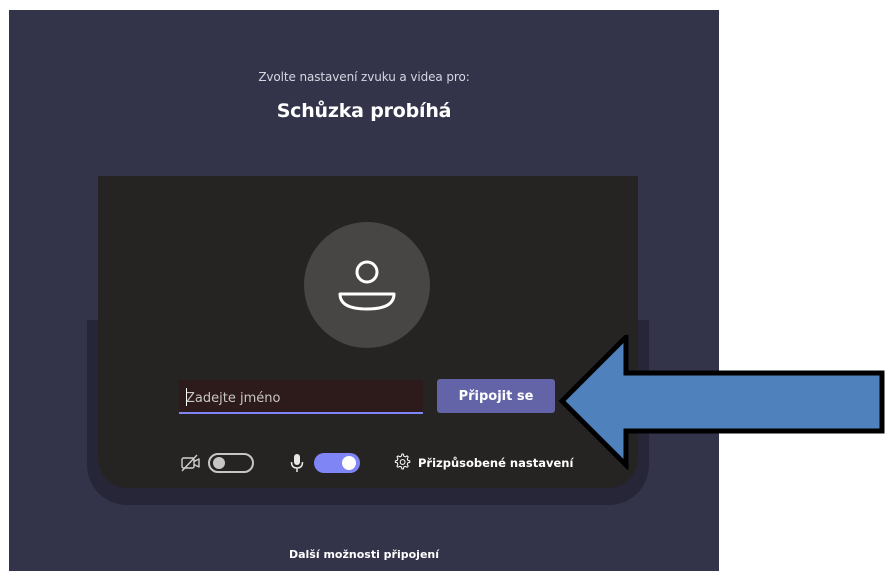 The height and width of the screenshot is (571, 886). What do you see at coordinates (231, 463) in the screenshot?
I see `camera-toggle` at bounding box center [231, 463].